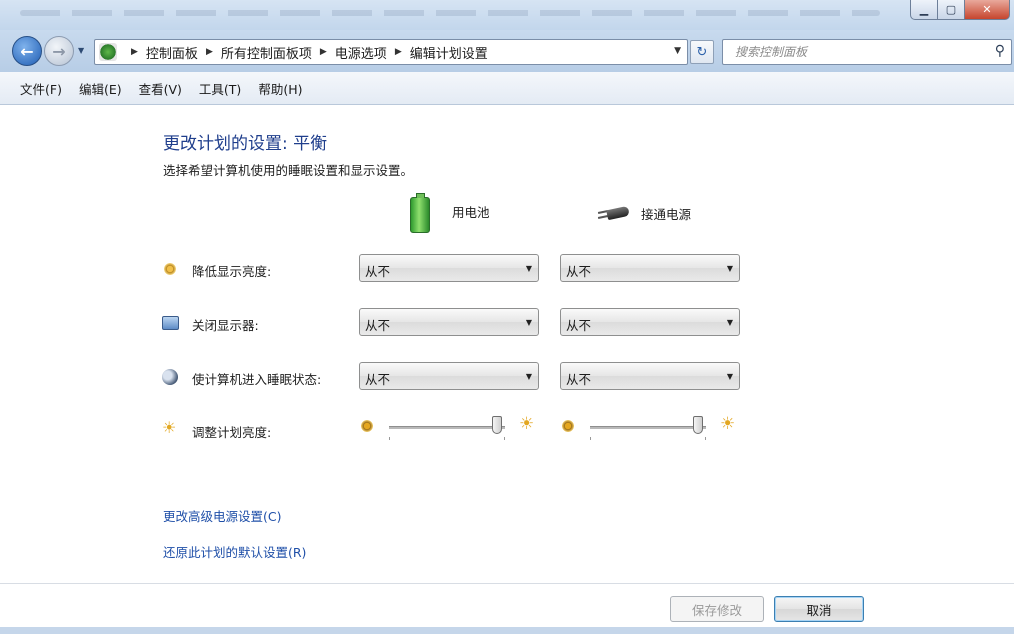 The image size is (1014, 634). Describe the element at coordinates (450, 213) in the screenshot. I see `battery-column-header: 用电池` at that location.